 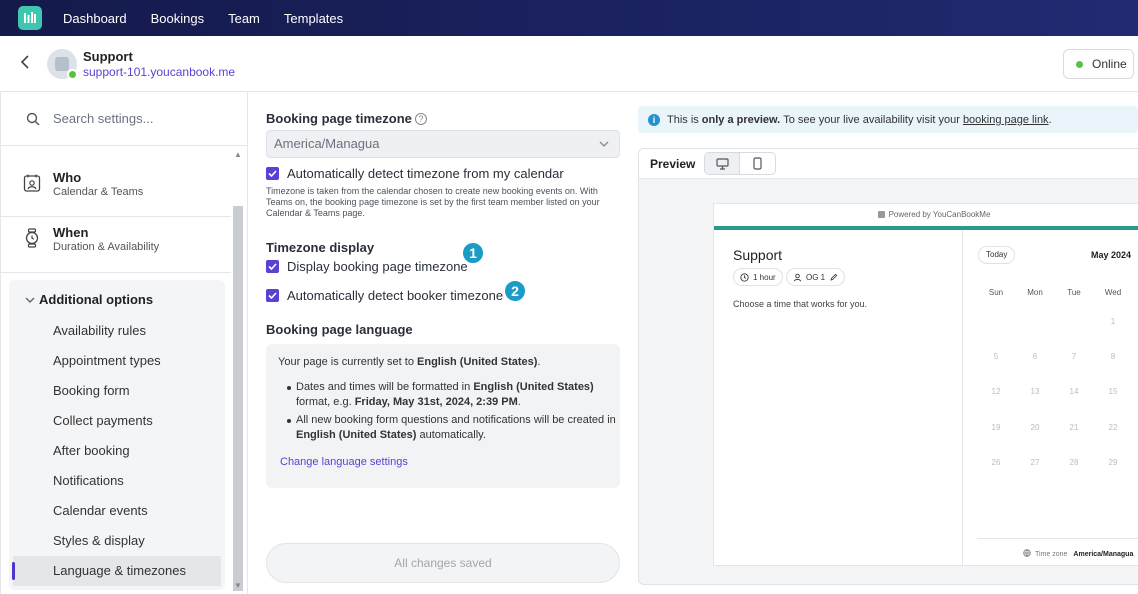 What do you see at coordinates (272, 295) in the screenshot?
I see `detect-booker-checkbox` at bounding box center [272, 295].